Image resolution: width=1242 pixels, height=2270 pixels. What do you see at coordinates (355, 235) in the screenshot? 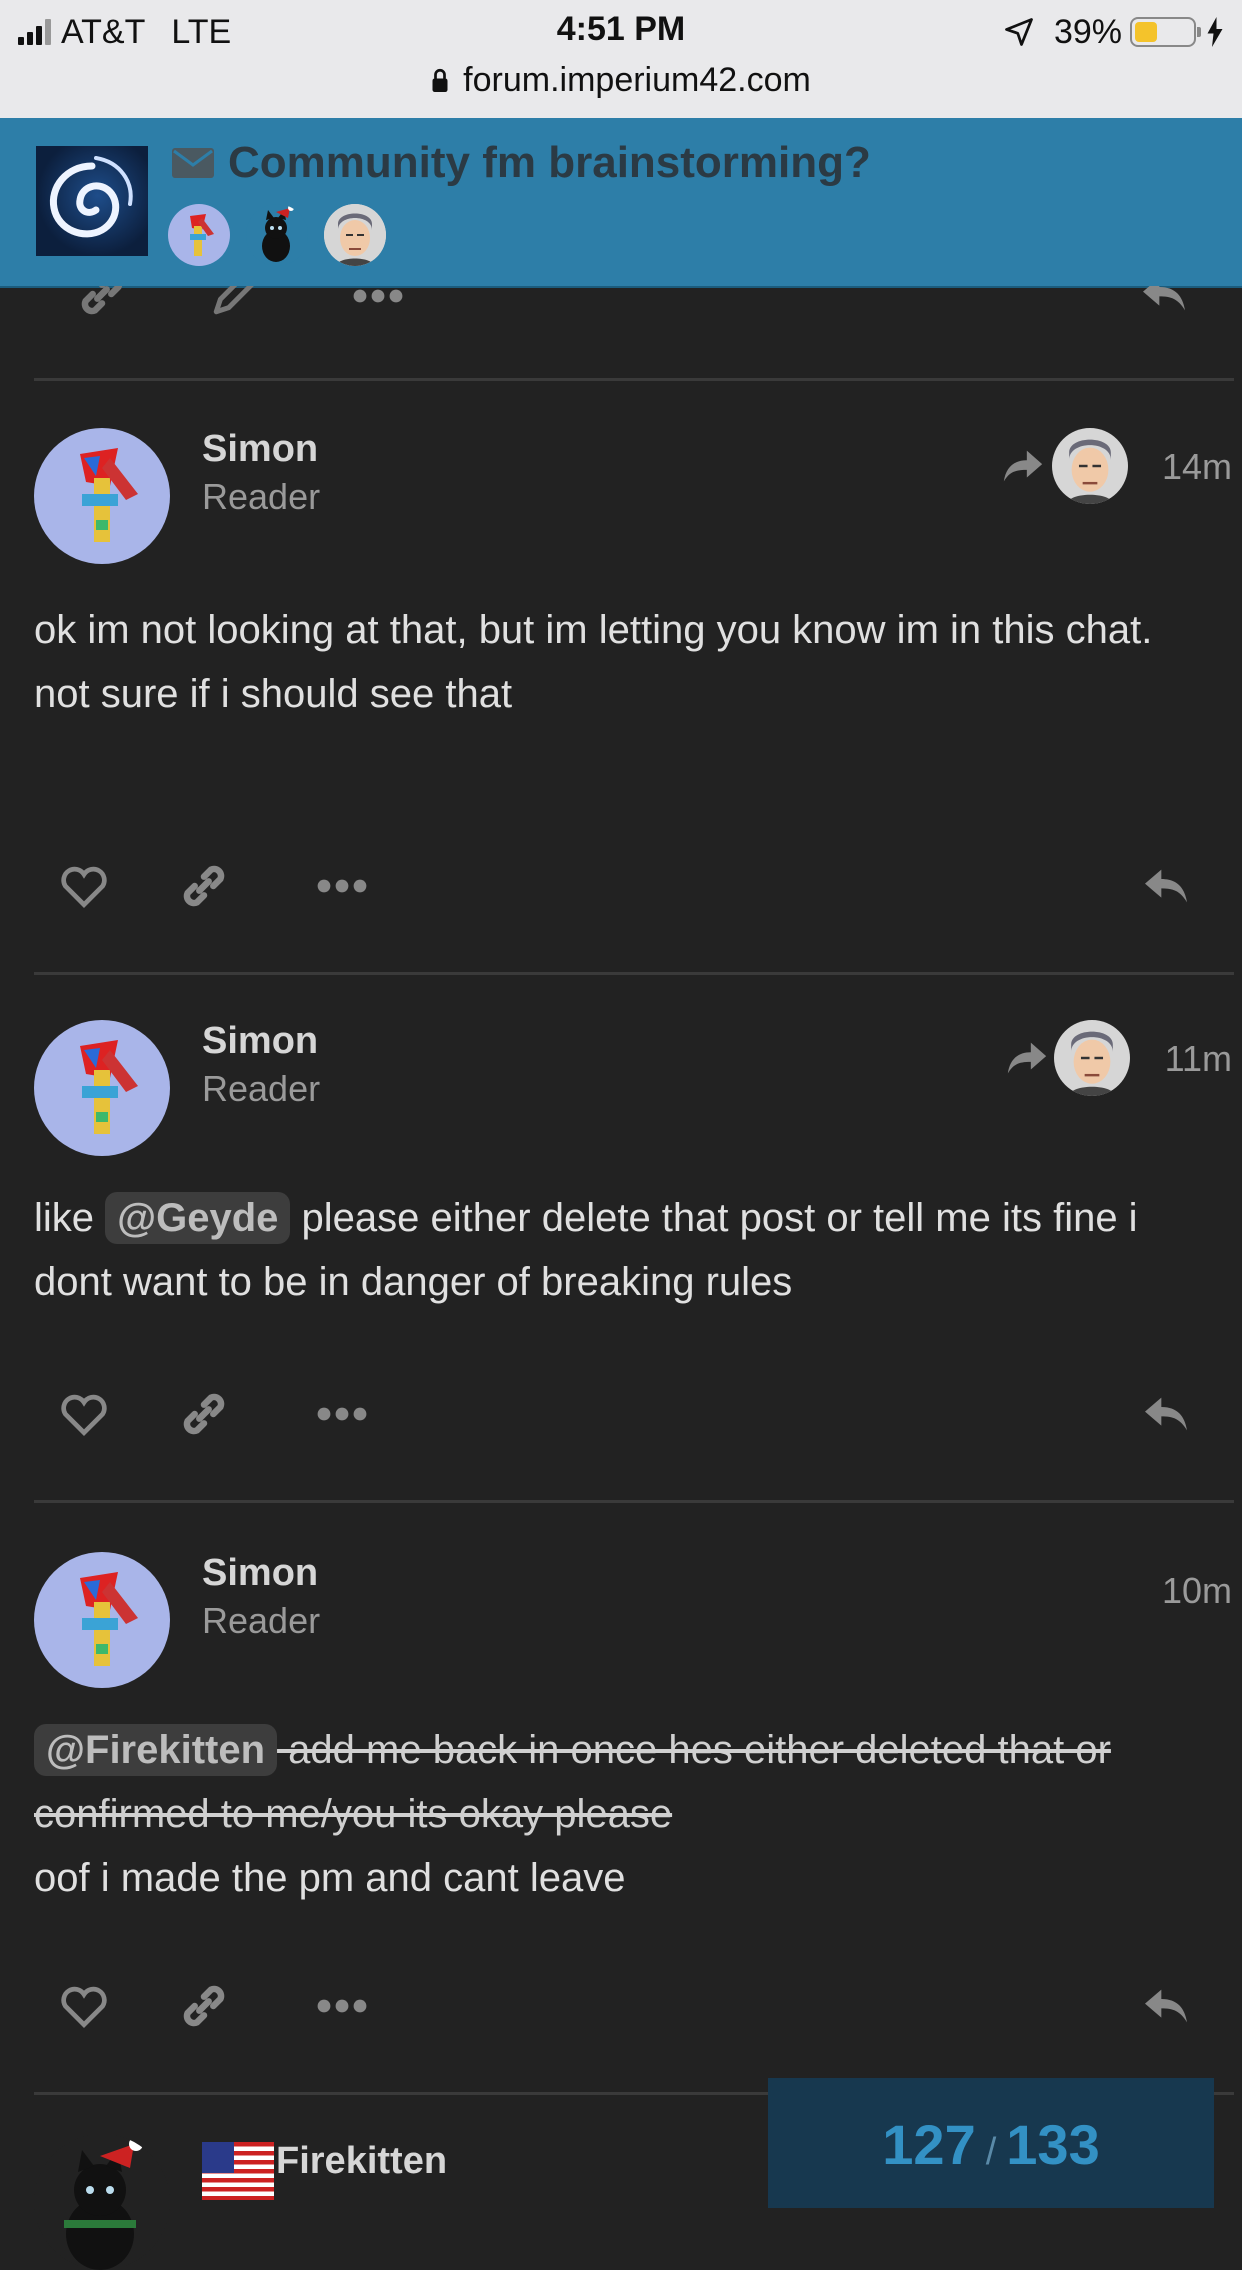
I see `participant-avatar-geyde` at bounding box center [355, 235].